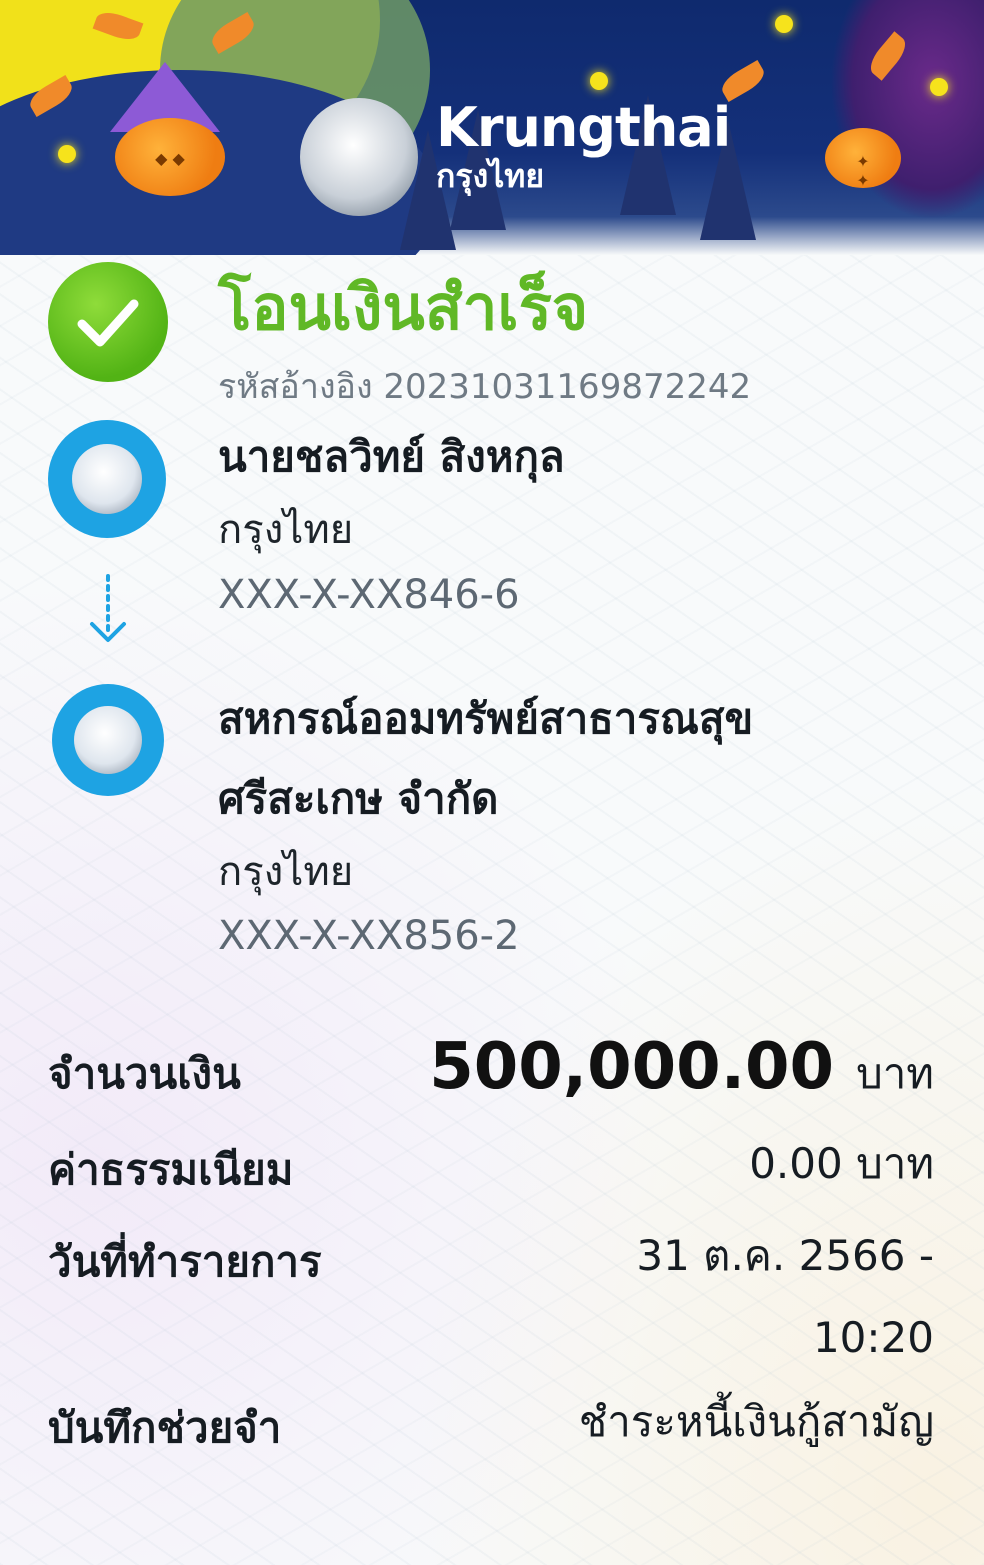 This screenshot has width=984, height=1565. I want to click on sender-bank-icon, so click(107, 479).